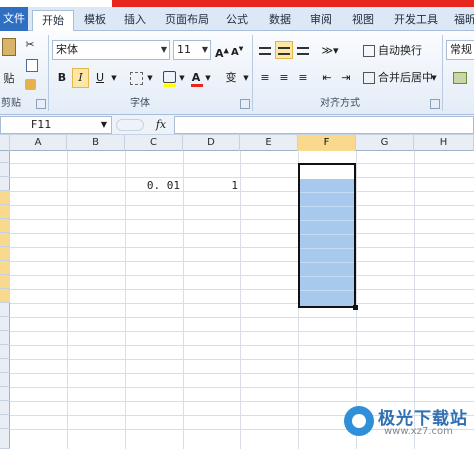  I want to click on fill-handle, so click(355, 307).